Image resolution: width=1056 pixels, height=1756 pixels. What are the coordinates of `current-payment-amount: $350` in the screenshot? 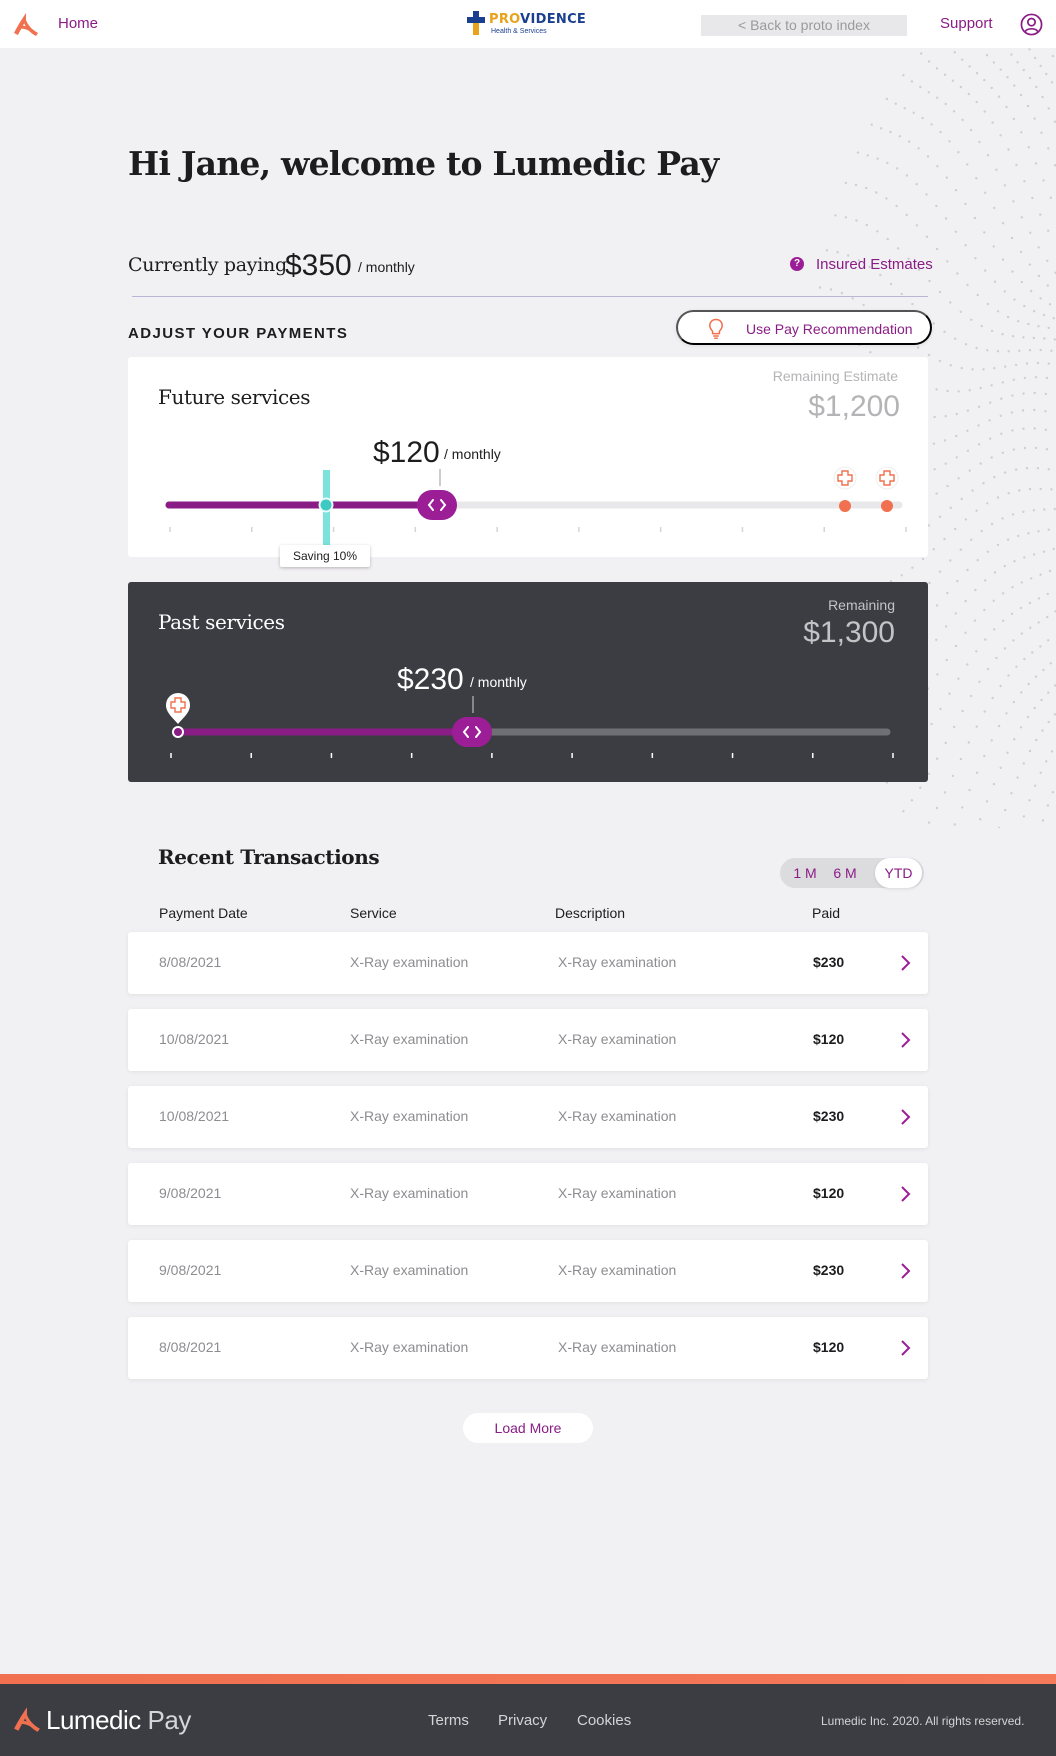 It's located at (318, 265).